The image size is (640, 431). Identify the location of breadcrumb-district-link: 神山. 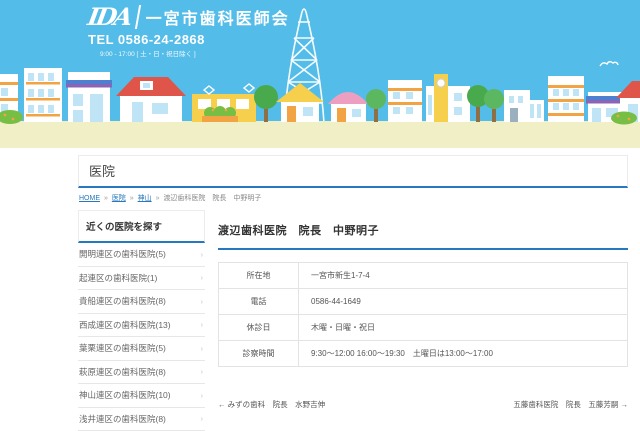
(145, 198).